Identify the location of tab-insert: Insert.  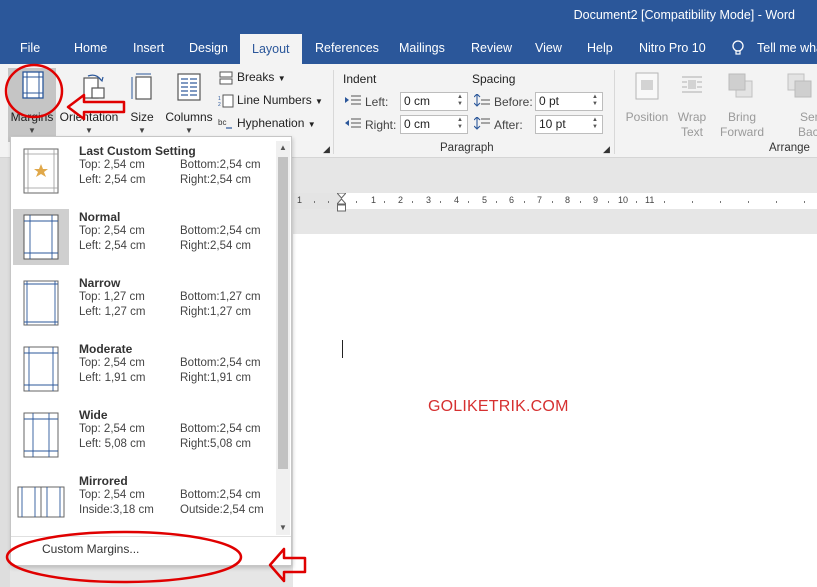
(148, 48).